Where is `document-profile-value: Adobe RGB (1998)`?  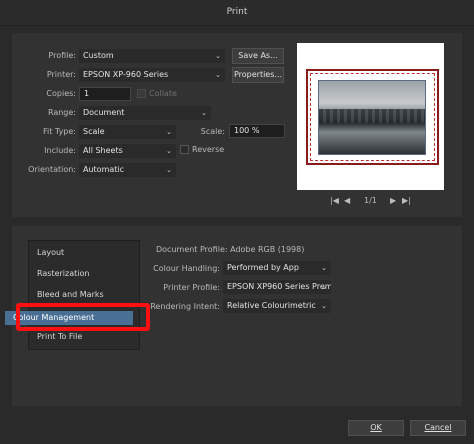 document-profile-value: Adobe RGB (1998) is located at coordinates (267, 249).